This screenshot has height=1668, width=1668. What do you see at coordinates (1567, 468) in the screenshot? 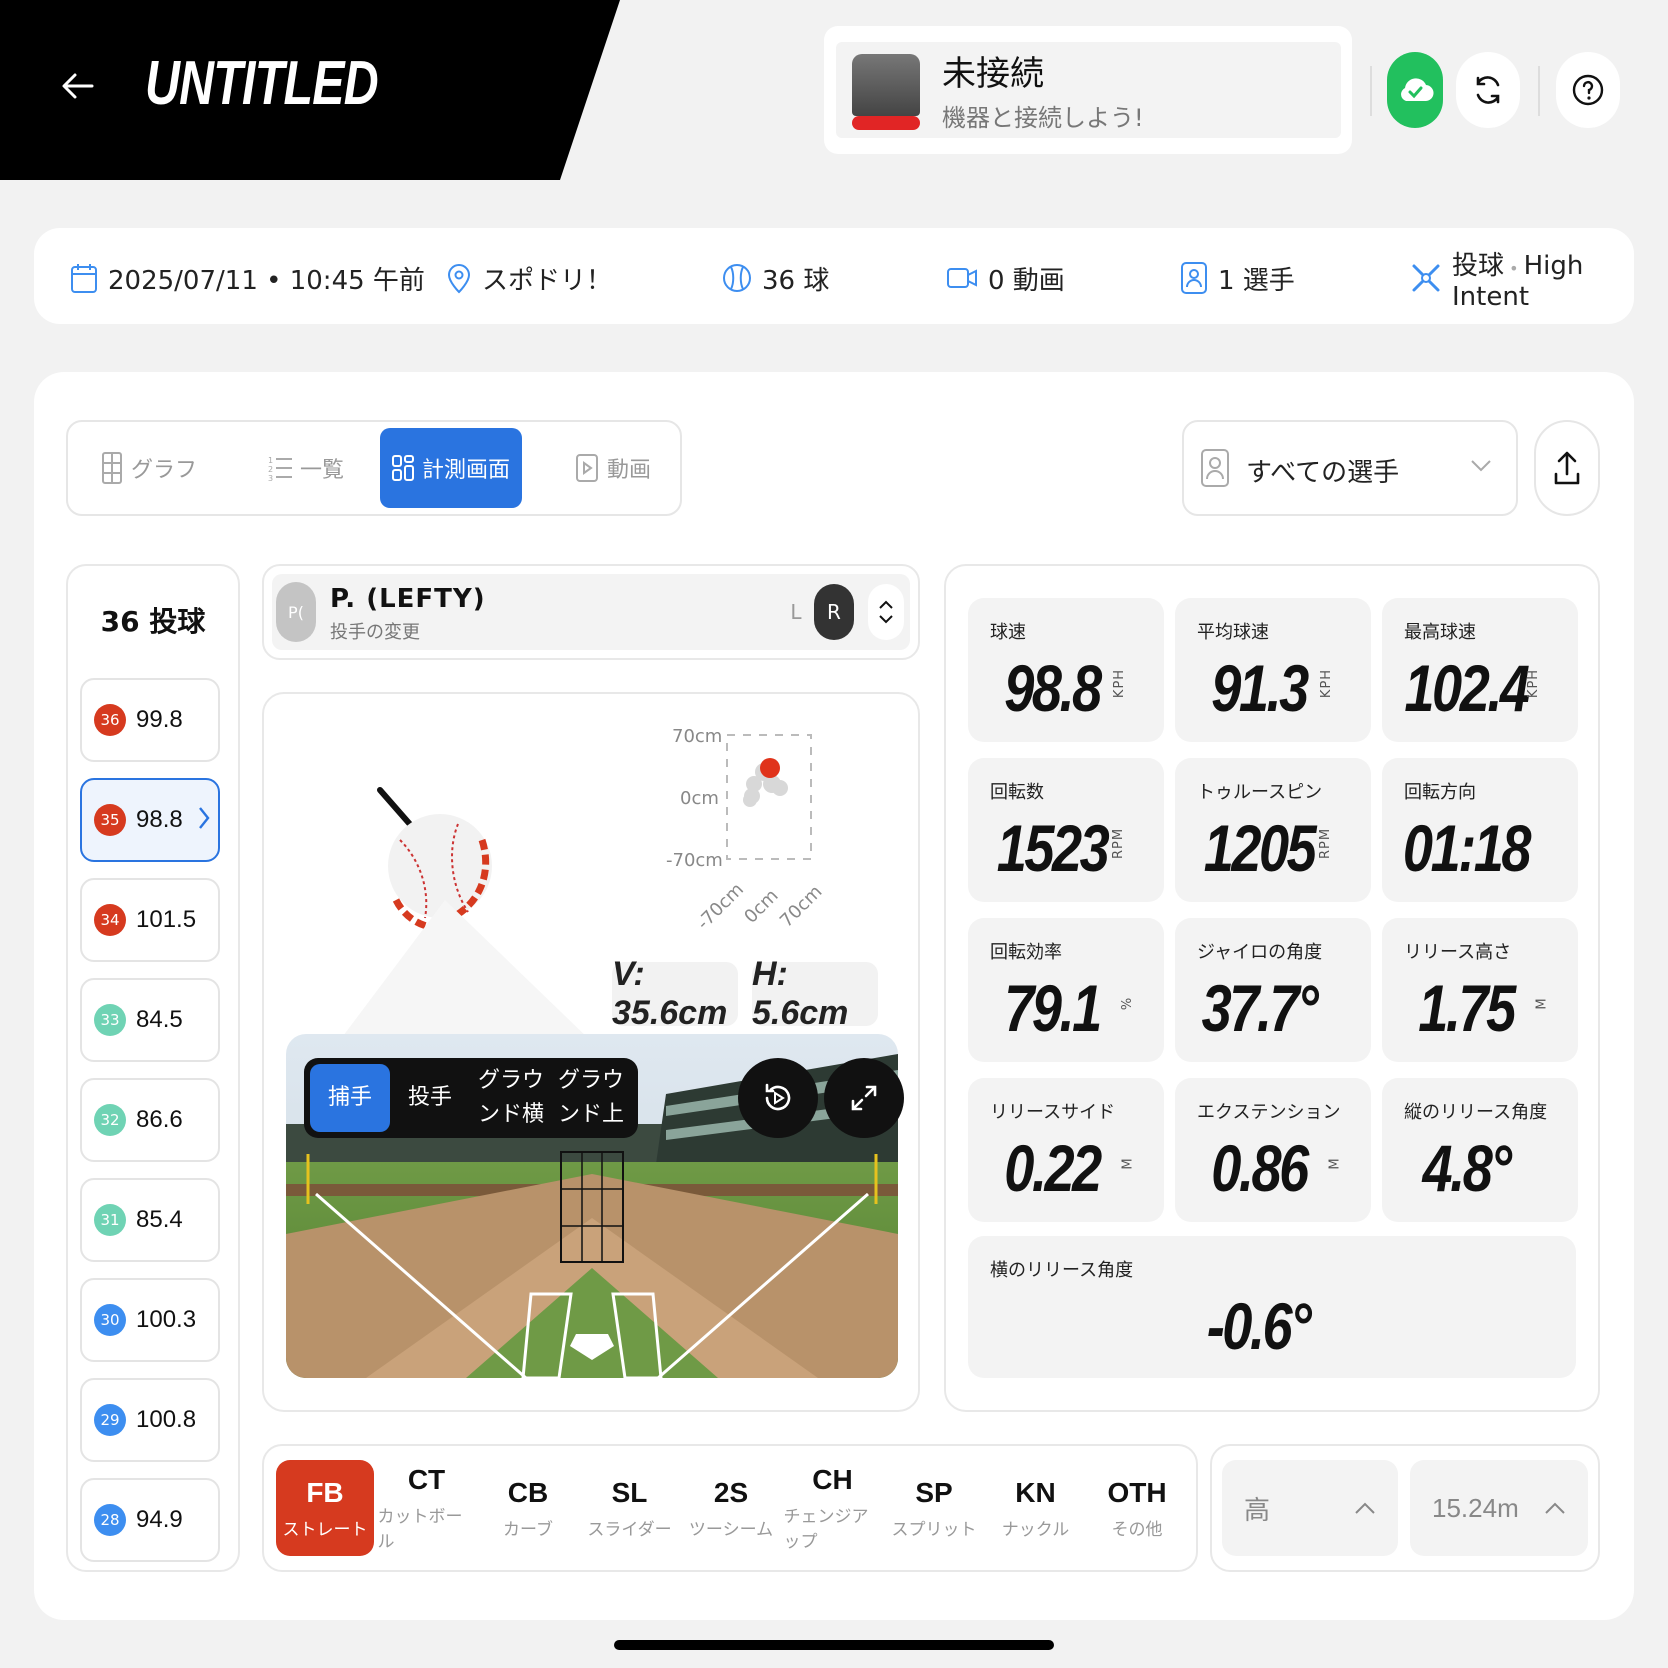
I see `export-icon` at bounding box center [1567, 468].